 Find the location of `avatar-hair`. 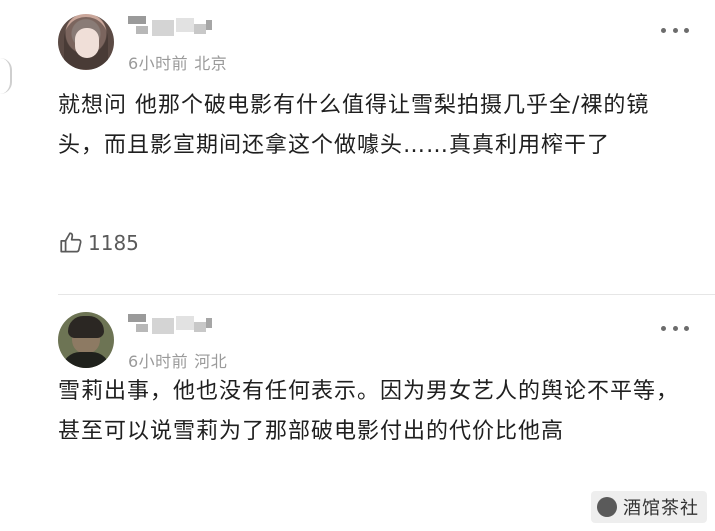

avatar-hair is located at coordinates (86, 327).